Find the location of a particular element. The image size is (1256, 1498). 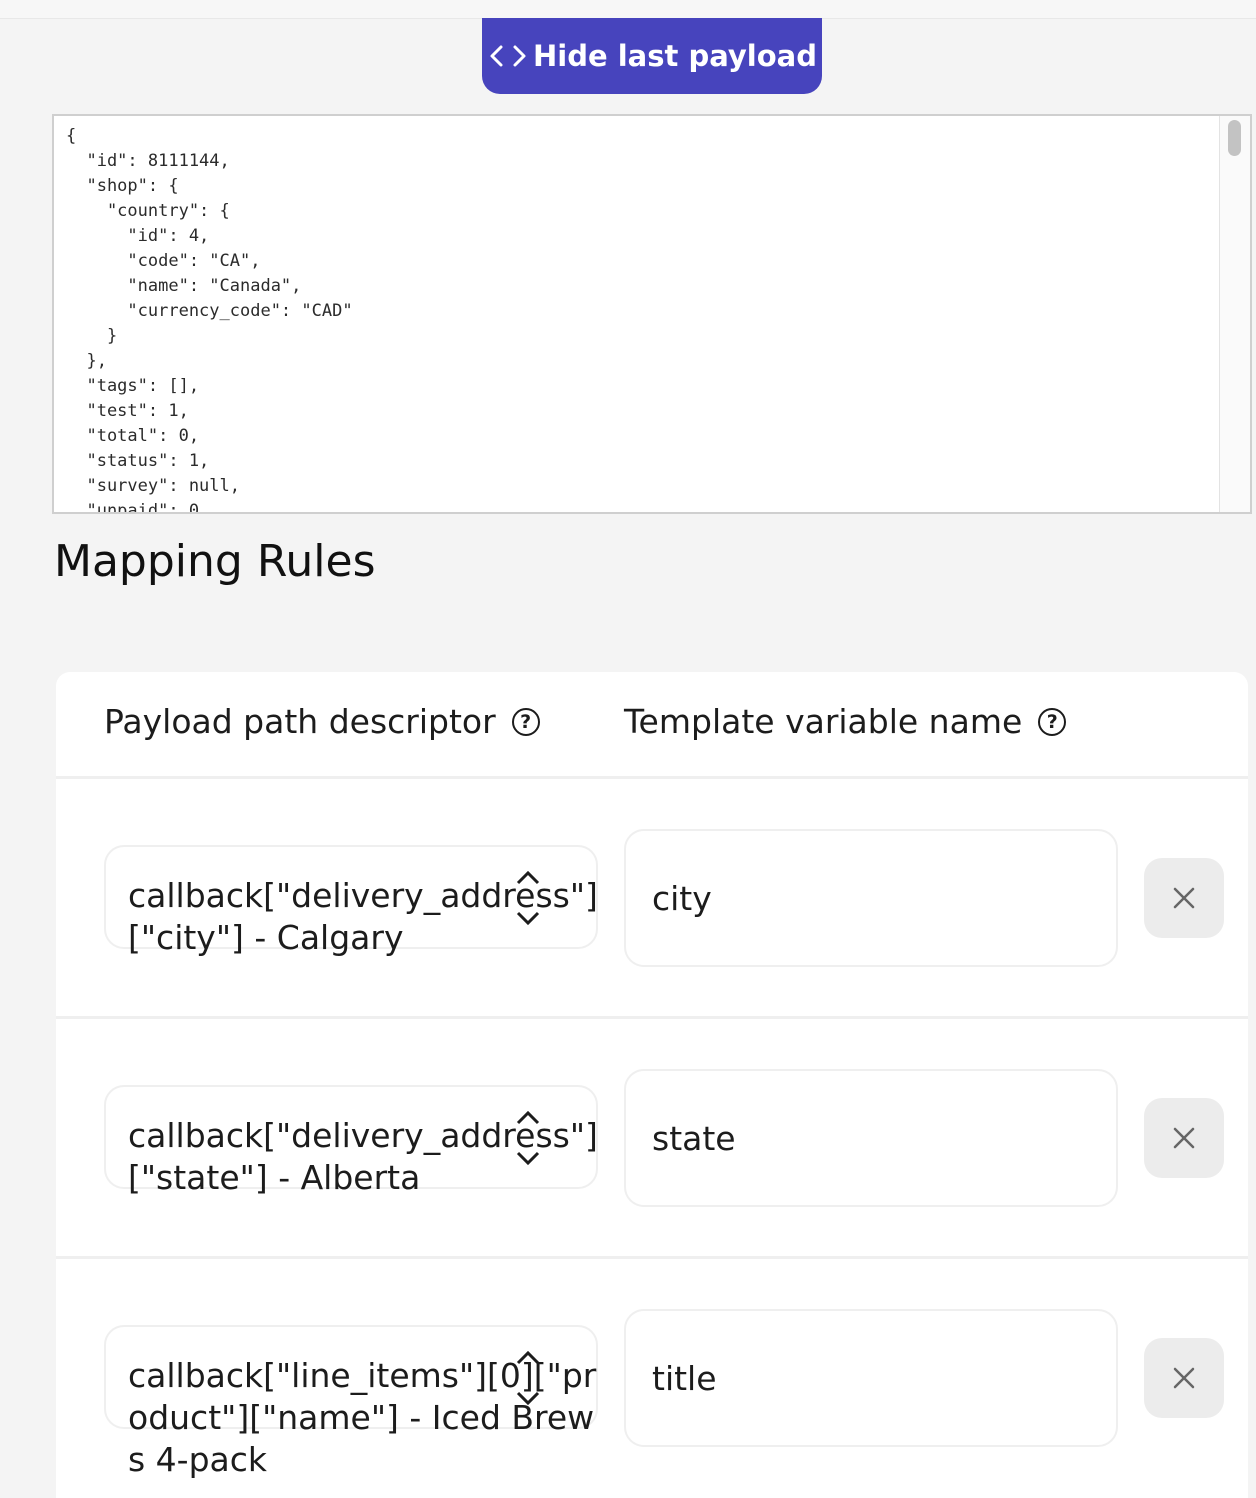

variable-column-label: Template variable name is located at coordinates (823, 721).